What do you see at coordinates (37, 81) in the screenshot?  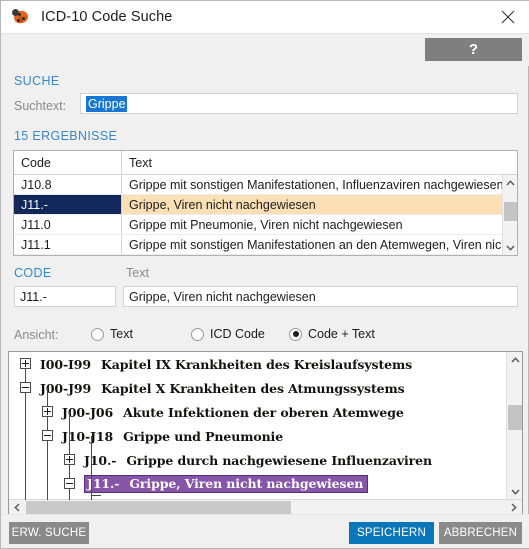 I see `search-section-label: SUCHE` at bounding box center [37, 81].